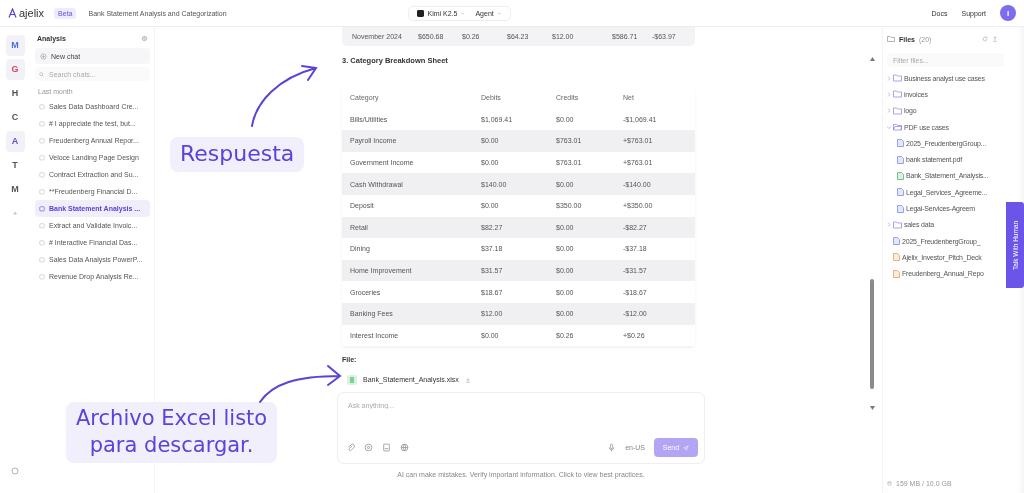 The image size is (1024, 493). I want to click on workspace-letter: T, so click(15, 165).